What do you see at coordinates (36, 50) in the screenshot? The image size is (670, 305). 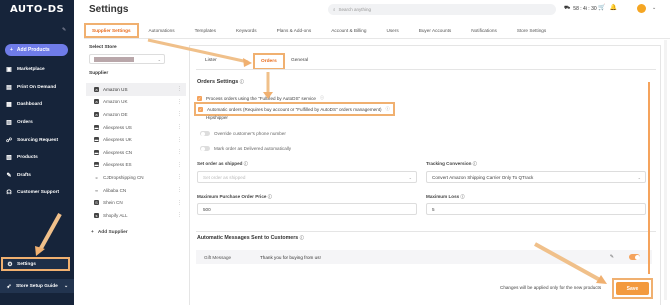 I see `add-products-button: + Add Products` at bounding box center [36, 50].